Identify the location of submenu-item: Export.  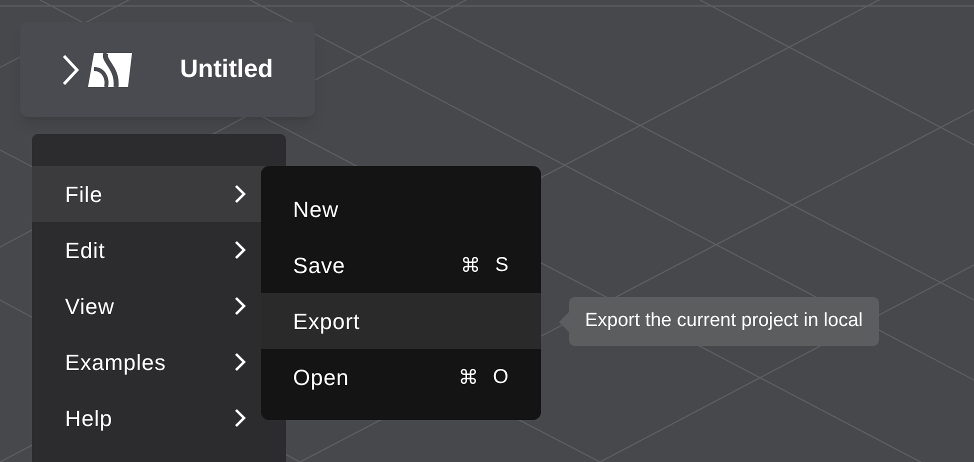
(401, 321).